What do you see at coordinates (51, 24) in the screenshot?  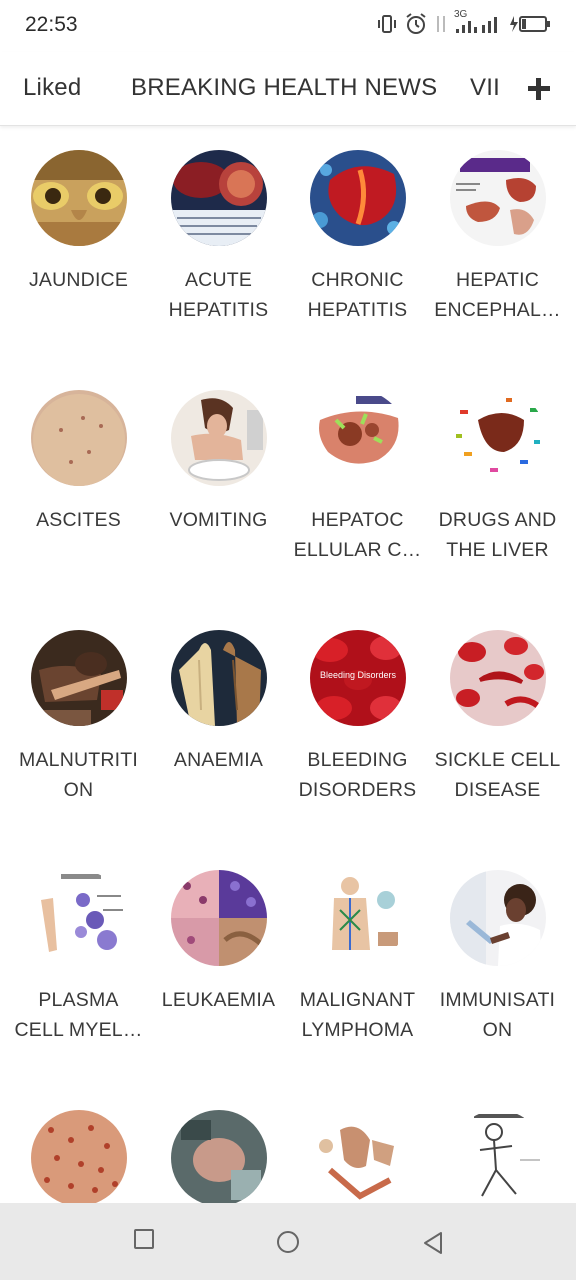 I see `status-time: 22:53` at bounding box center [51, 24].